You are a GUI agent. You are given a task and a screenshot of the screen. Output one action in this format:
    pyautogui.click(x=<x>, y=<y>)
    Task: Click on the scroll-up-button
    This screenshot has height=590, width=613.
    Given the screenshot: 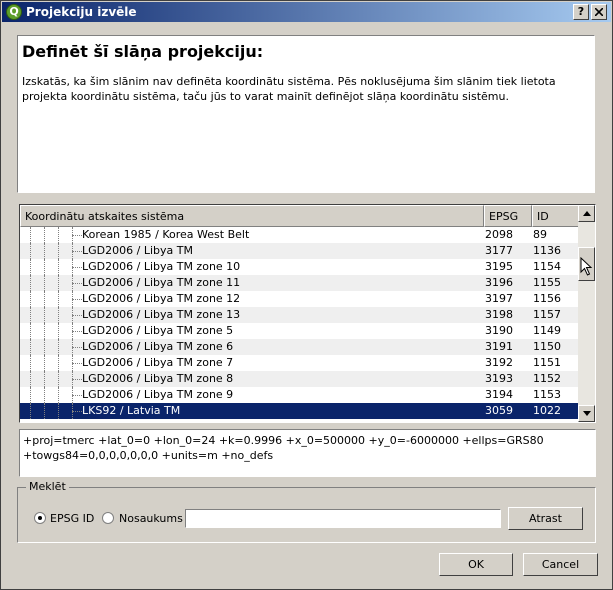 What is the action you would take?
    pyautogui.click(x=586, y=213)
    